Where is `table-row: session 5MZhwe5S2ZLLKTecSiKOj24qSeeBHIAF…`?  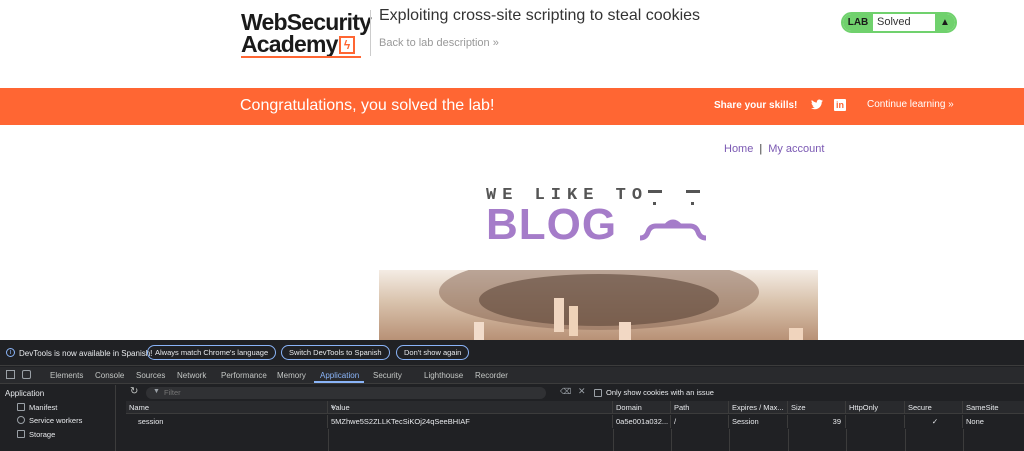
table-row: session 5MZhwe5S2ZLLKTecSiKOj24qSeeBHIAF… is located at coordinates (575, 422).